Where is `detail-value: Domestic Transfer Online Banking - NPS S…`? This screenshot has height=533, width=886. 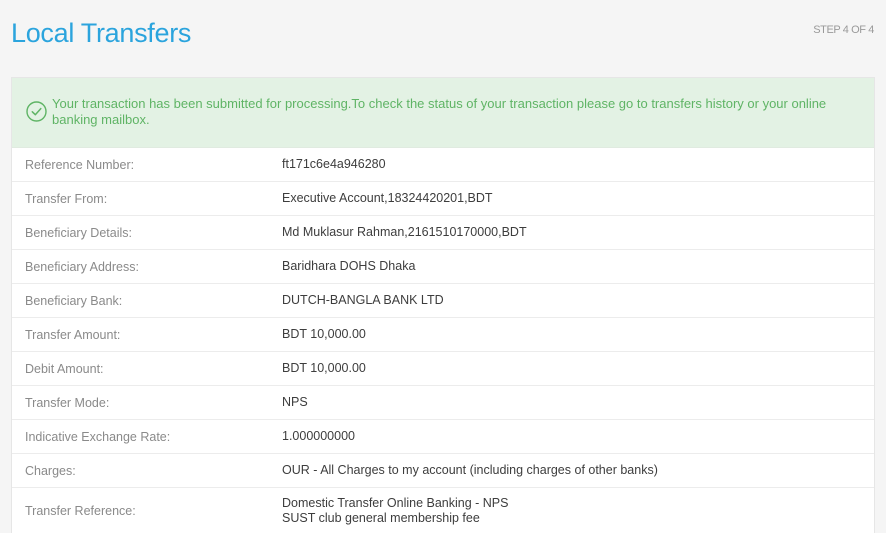 detail-value: Domestic Transfer Online Banking - NPS S… is located at coordinates (395, 511).